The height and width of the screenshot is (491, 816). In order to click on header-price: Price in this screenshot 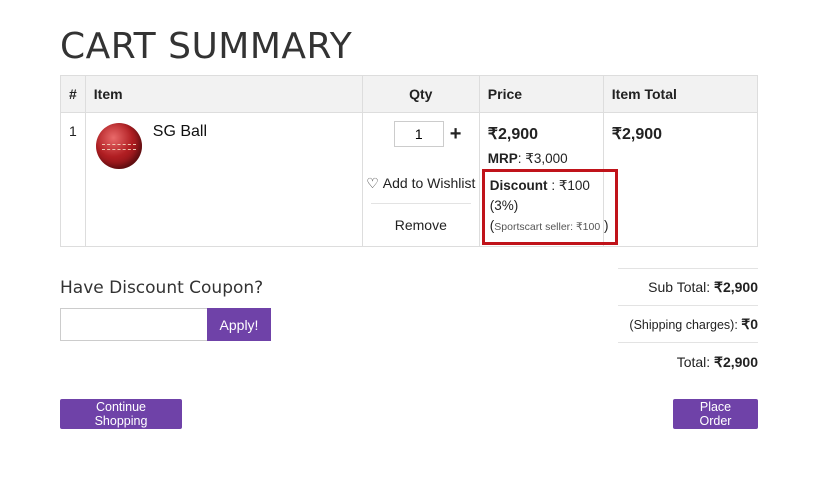, I will do `click(541, 94)`.